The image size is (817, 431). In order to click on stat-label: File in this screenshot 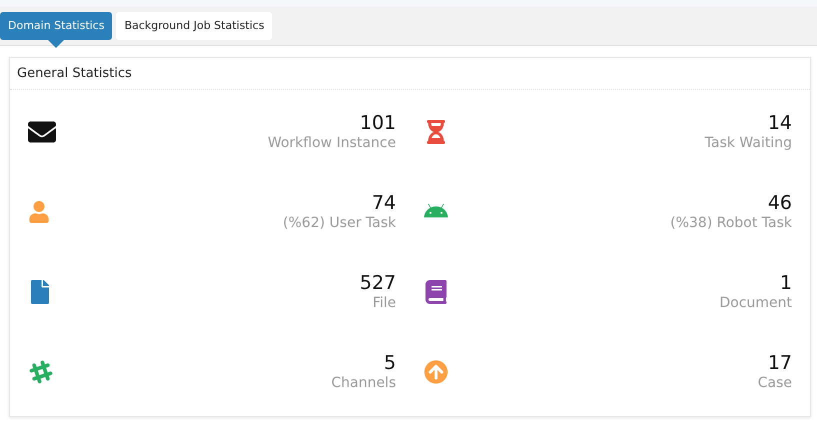, I will do `click(384, 303)`.